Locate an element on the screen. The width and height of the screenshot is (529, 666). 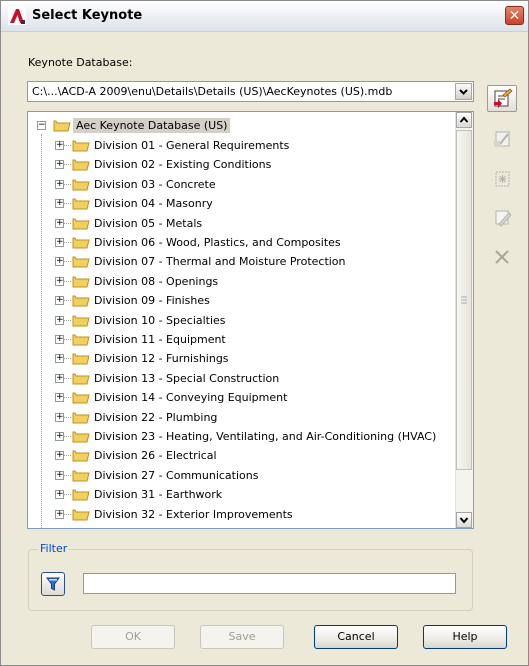
title-bar: Select Keynote ✕ is located at coordinates (264, 16).